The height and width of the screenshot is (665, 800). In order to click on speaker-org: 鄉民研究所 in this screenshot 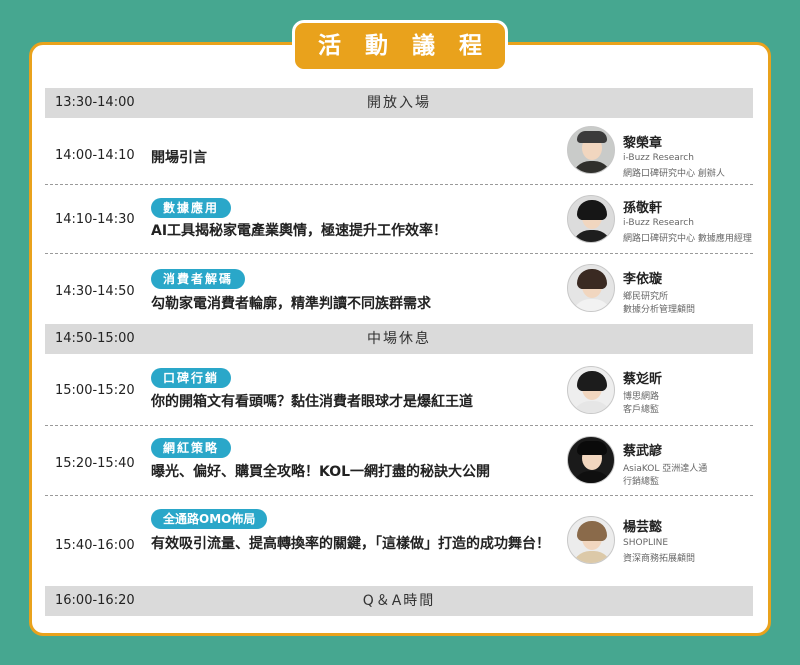, I will do `click(646, 297)`.